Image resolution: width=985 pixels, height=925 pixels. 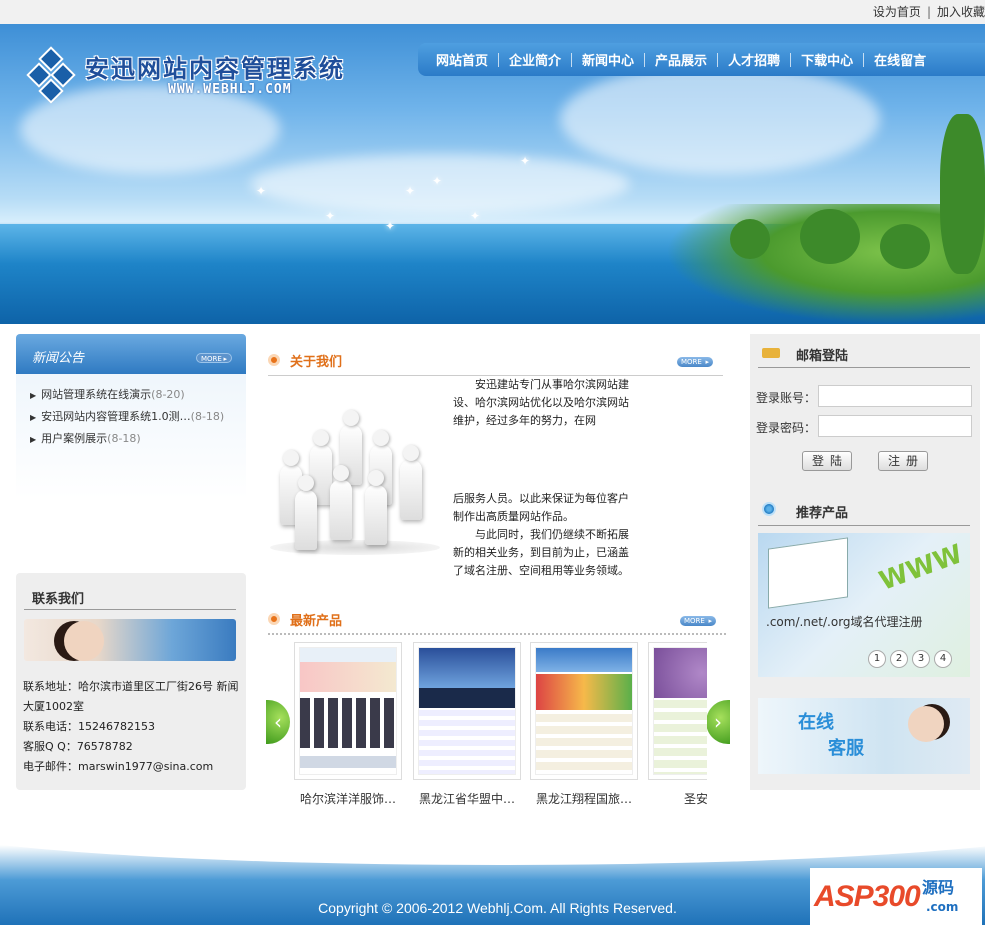 I want to click on contact-title: 联系我们, so click(x=58, y=599).